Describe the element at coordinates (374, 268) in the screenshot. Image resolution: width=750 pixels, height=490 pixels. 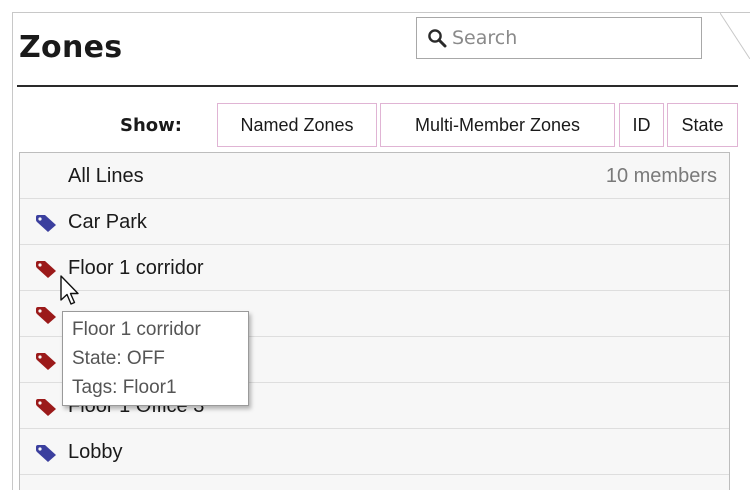
I see `list-item: Floor 1 corridor` at that location.